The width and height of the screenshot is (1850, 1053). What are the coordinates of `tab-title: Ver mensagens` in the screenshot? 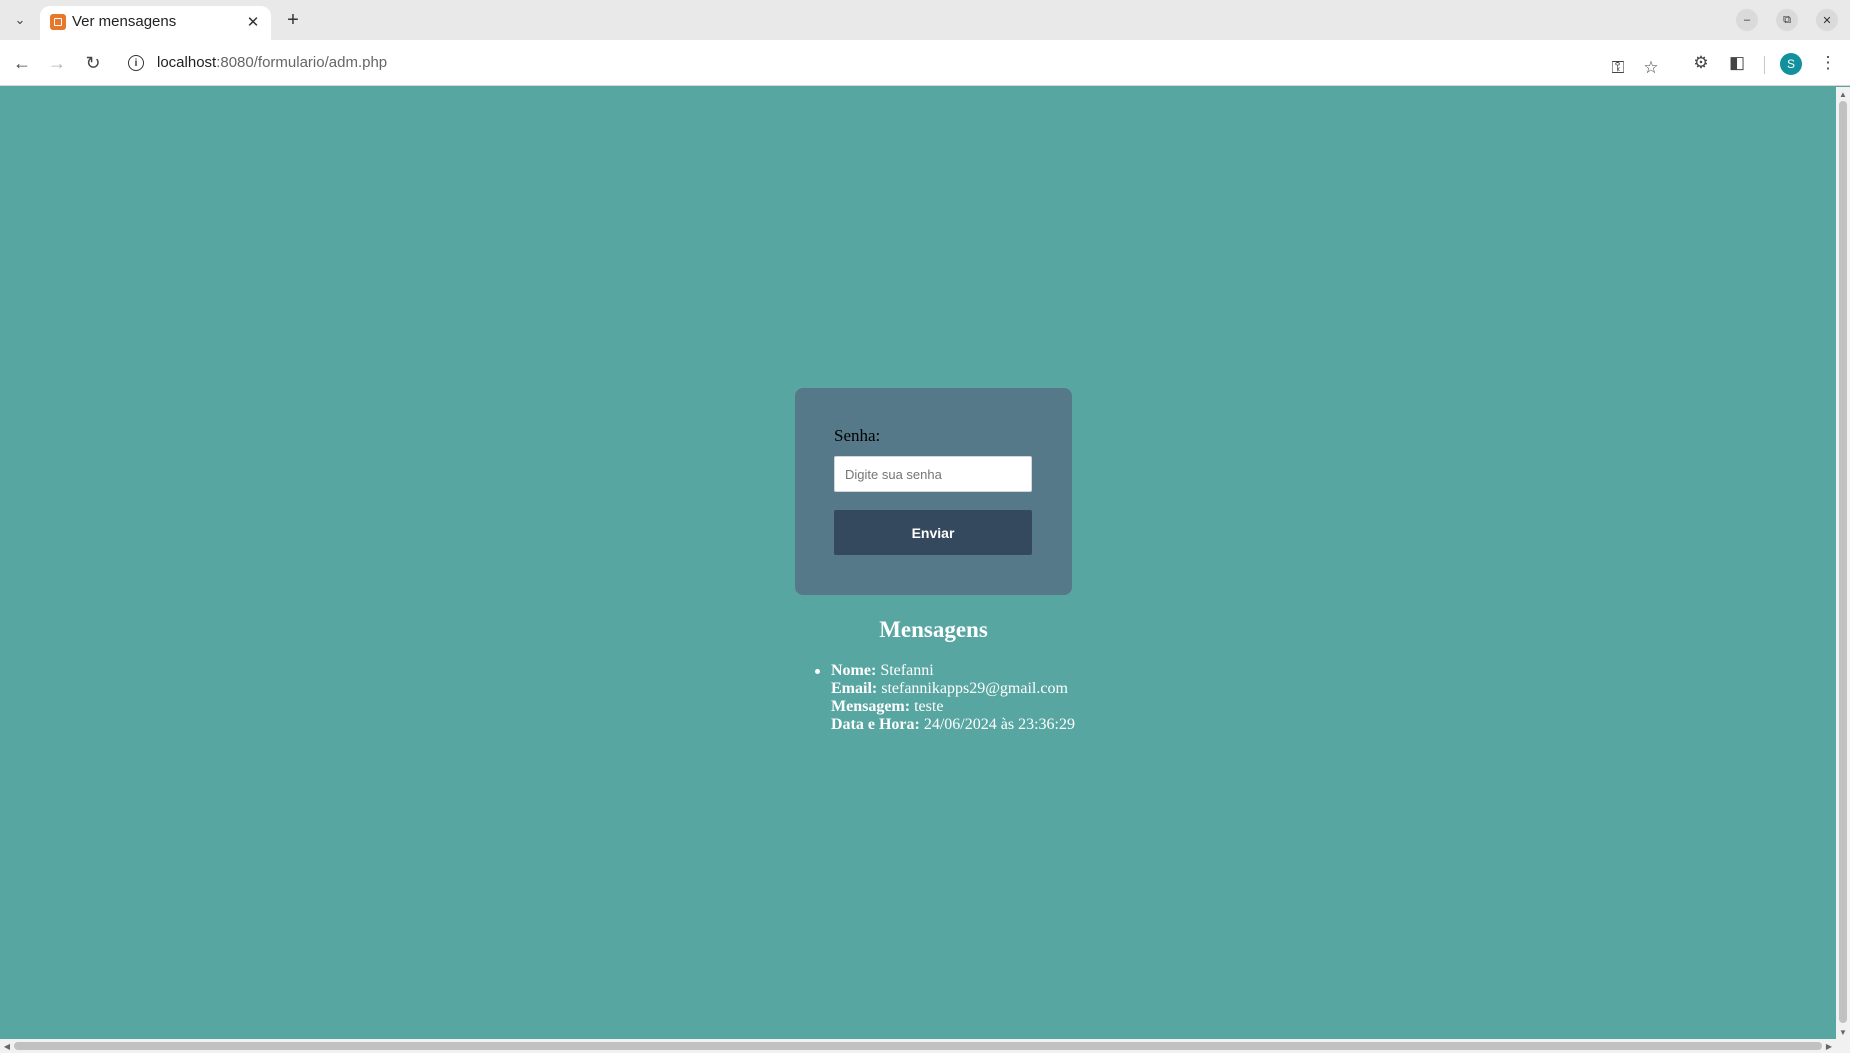 It's located at (124, 21).